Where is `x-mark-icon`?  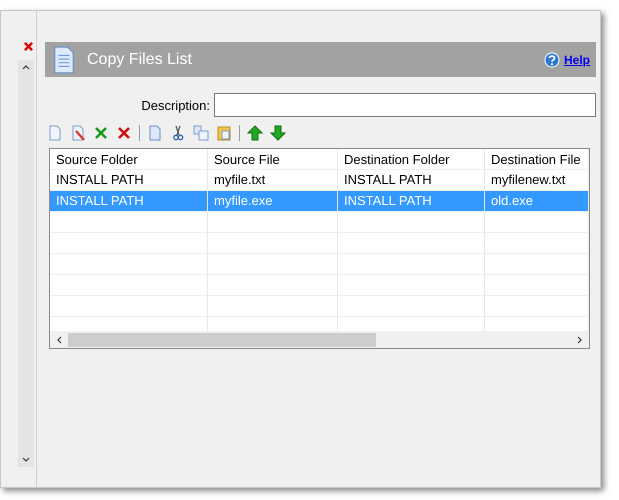 x-mark-icon is located at coordinates (101, 133).